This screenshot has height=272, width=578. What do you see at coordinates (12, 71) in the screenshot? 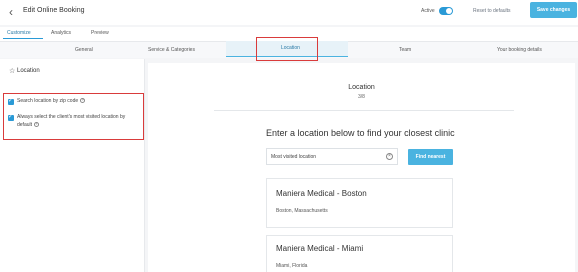
I see `pin-icon: ☆` at bounding box center [12, 71].